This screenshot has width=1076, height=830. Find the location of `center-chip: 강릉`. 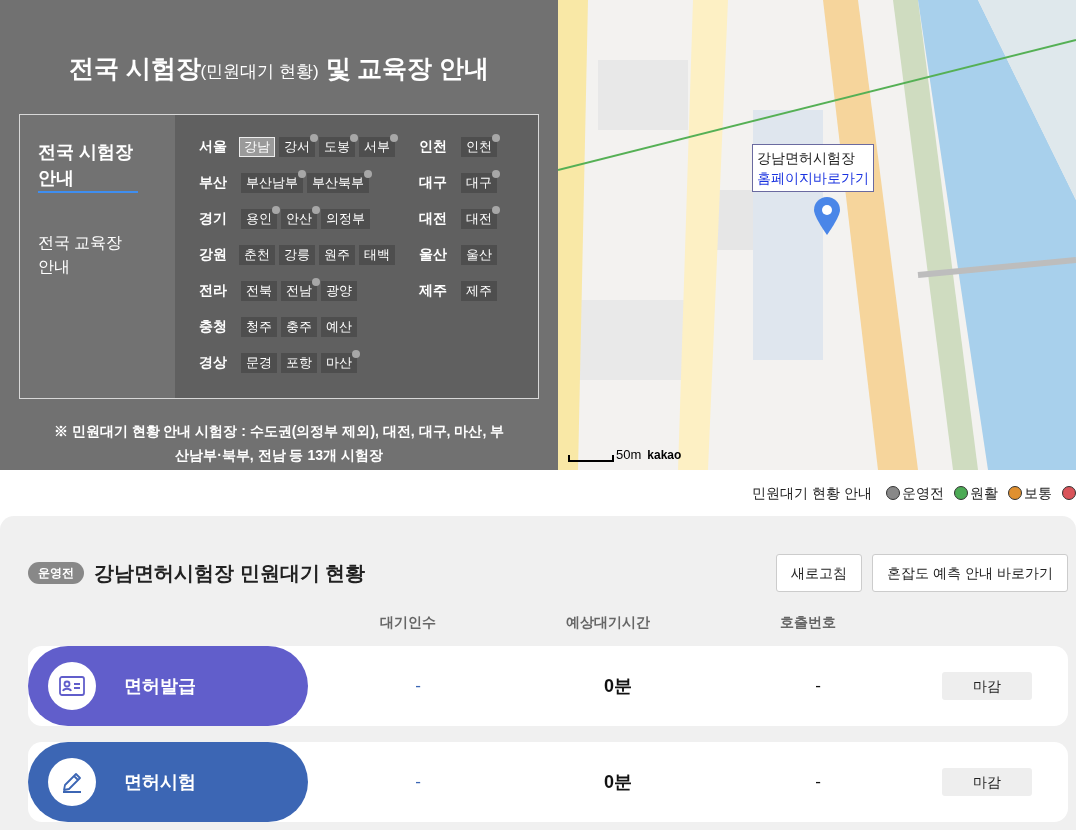

center-chip: 강릉 is located at coordinates (297, 254).